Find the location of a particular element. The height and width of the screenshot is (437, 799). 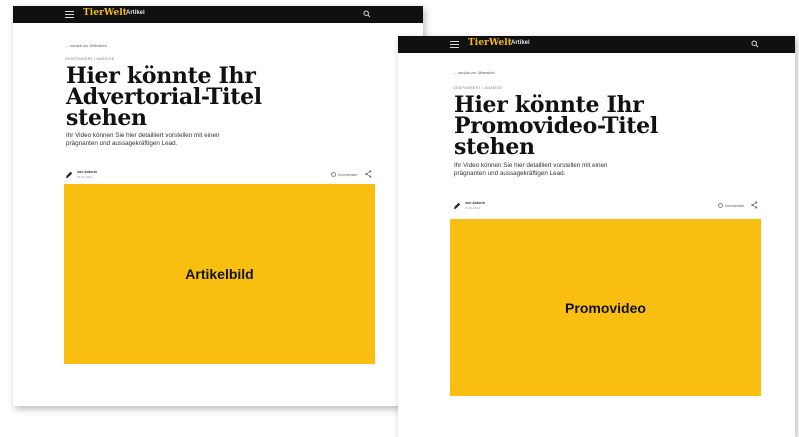

media-label: Artikelbild is located at coordinates (219, 274).